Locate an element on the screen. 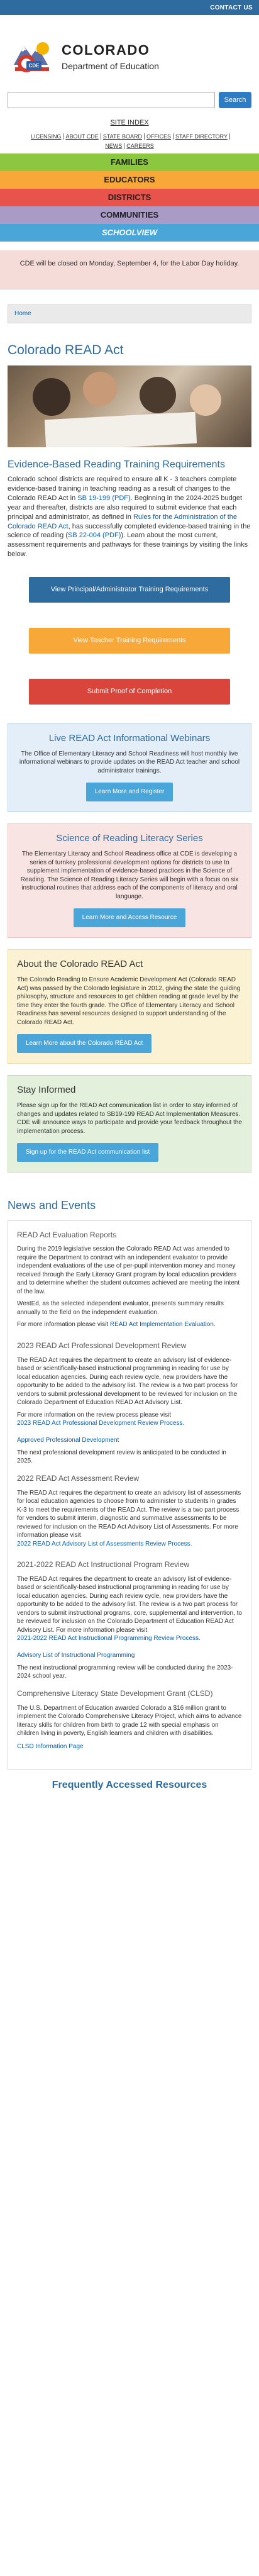  evaluation-link: READ Act Implementation Evaluation. is located at coordinates (163, 1324).